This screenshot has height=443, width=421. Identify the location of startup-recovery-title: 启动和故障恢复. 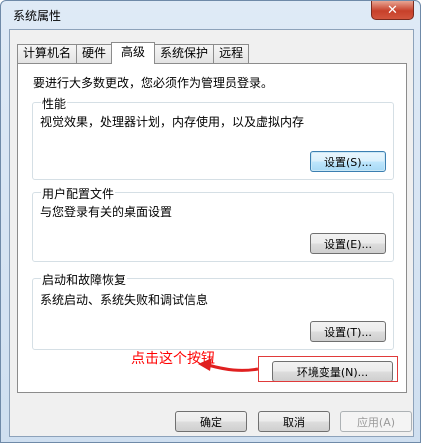
(84, 279).